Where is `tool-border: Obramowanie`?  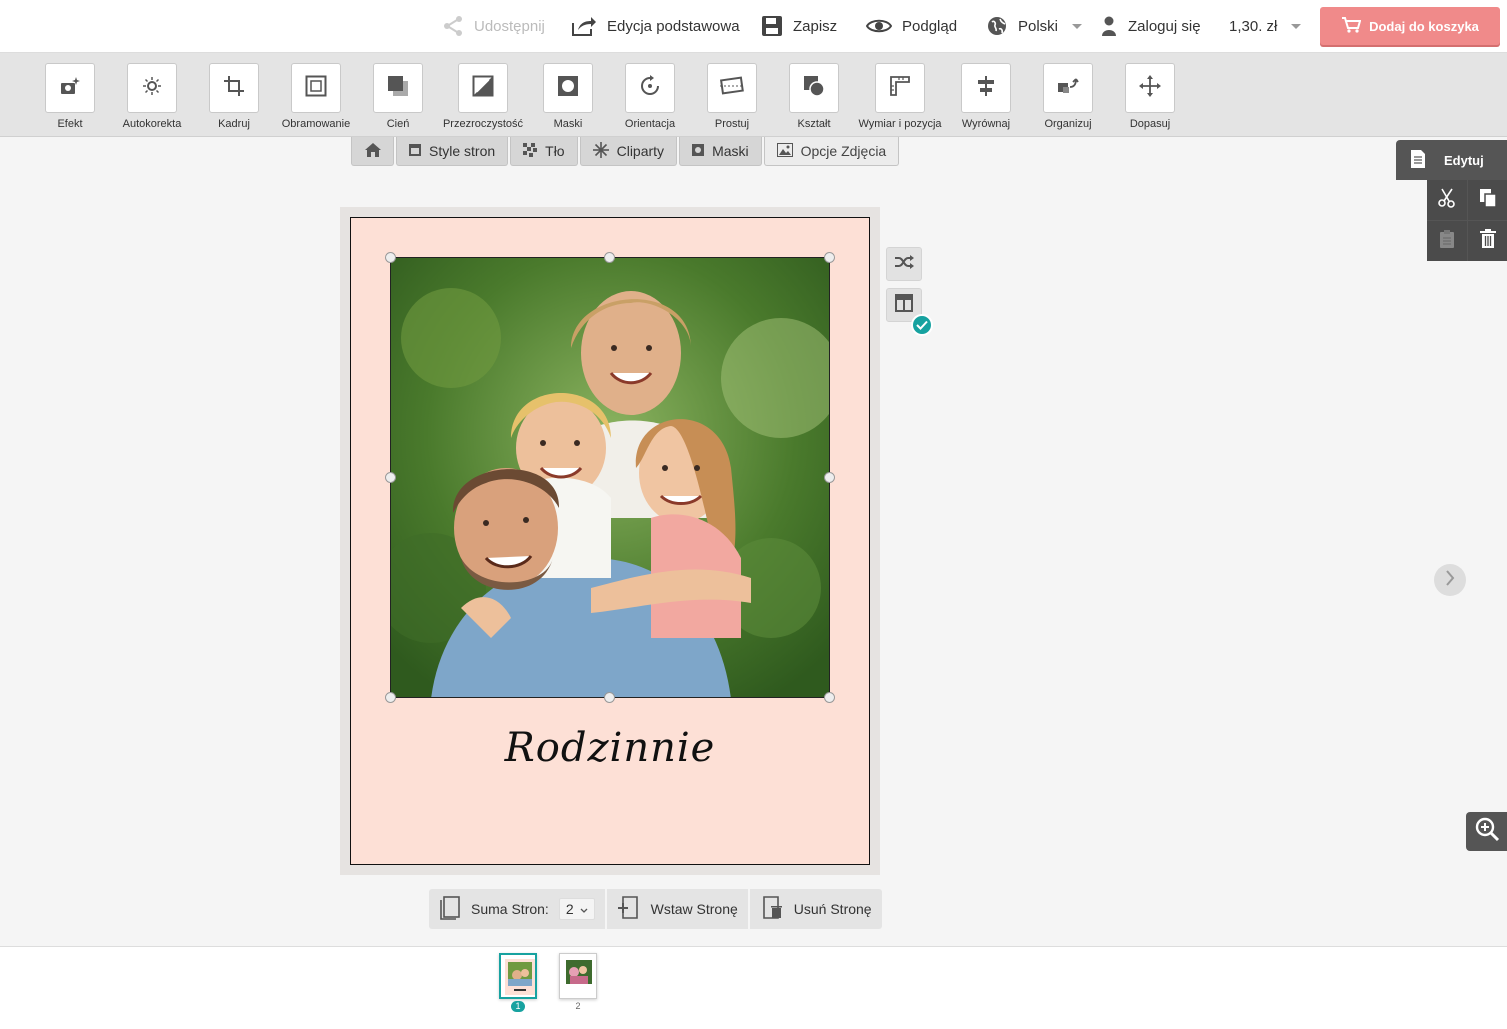 tool-border: Obramowanie is located at coordinates (316, 96).